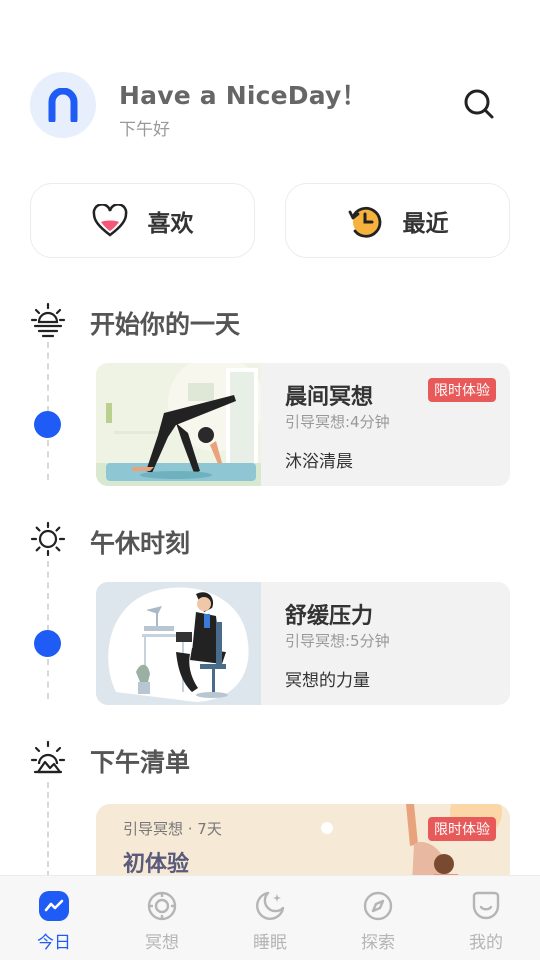 Image resolution: width=540 pixels, height=960 pixels. I want to click on header: Have a NiceDay！ 下午好, so click(270, 106).